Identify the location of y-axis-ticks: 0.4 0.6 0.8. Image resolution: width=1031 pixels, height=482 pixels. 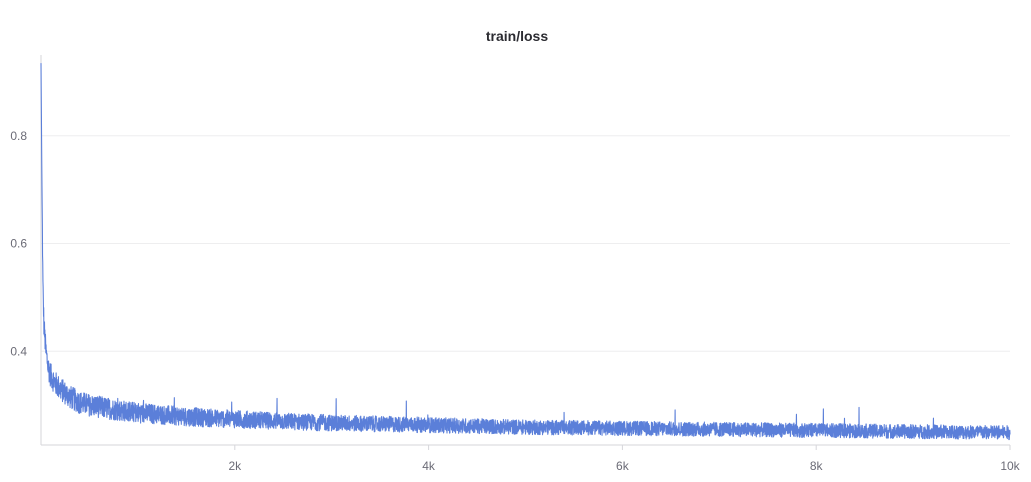
(18, 243).